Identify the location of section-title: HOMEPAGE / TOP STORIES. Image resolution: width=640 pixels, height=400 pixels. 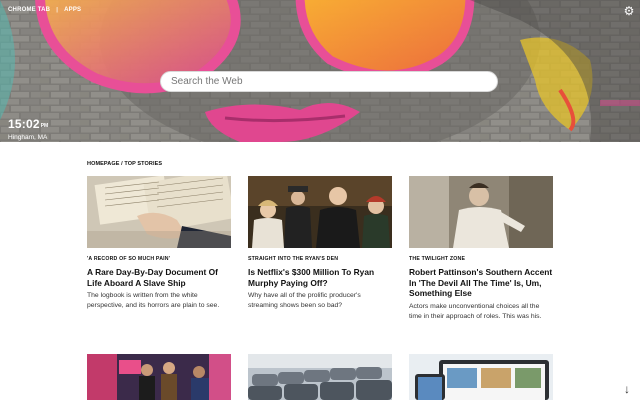
(125, 164).